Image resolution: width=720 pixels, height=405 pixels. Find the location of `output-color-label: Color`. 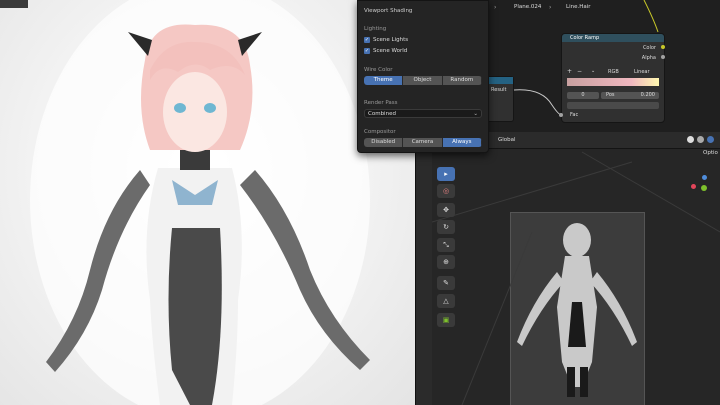

output-color-label: Color is located at coordinates (649, 48).